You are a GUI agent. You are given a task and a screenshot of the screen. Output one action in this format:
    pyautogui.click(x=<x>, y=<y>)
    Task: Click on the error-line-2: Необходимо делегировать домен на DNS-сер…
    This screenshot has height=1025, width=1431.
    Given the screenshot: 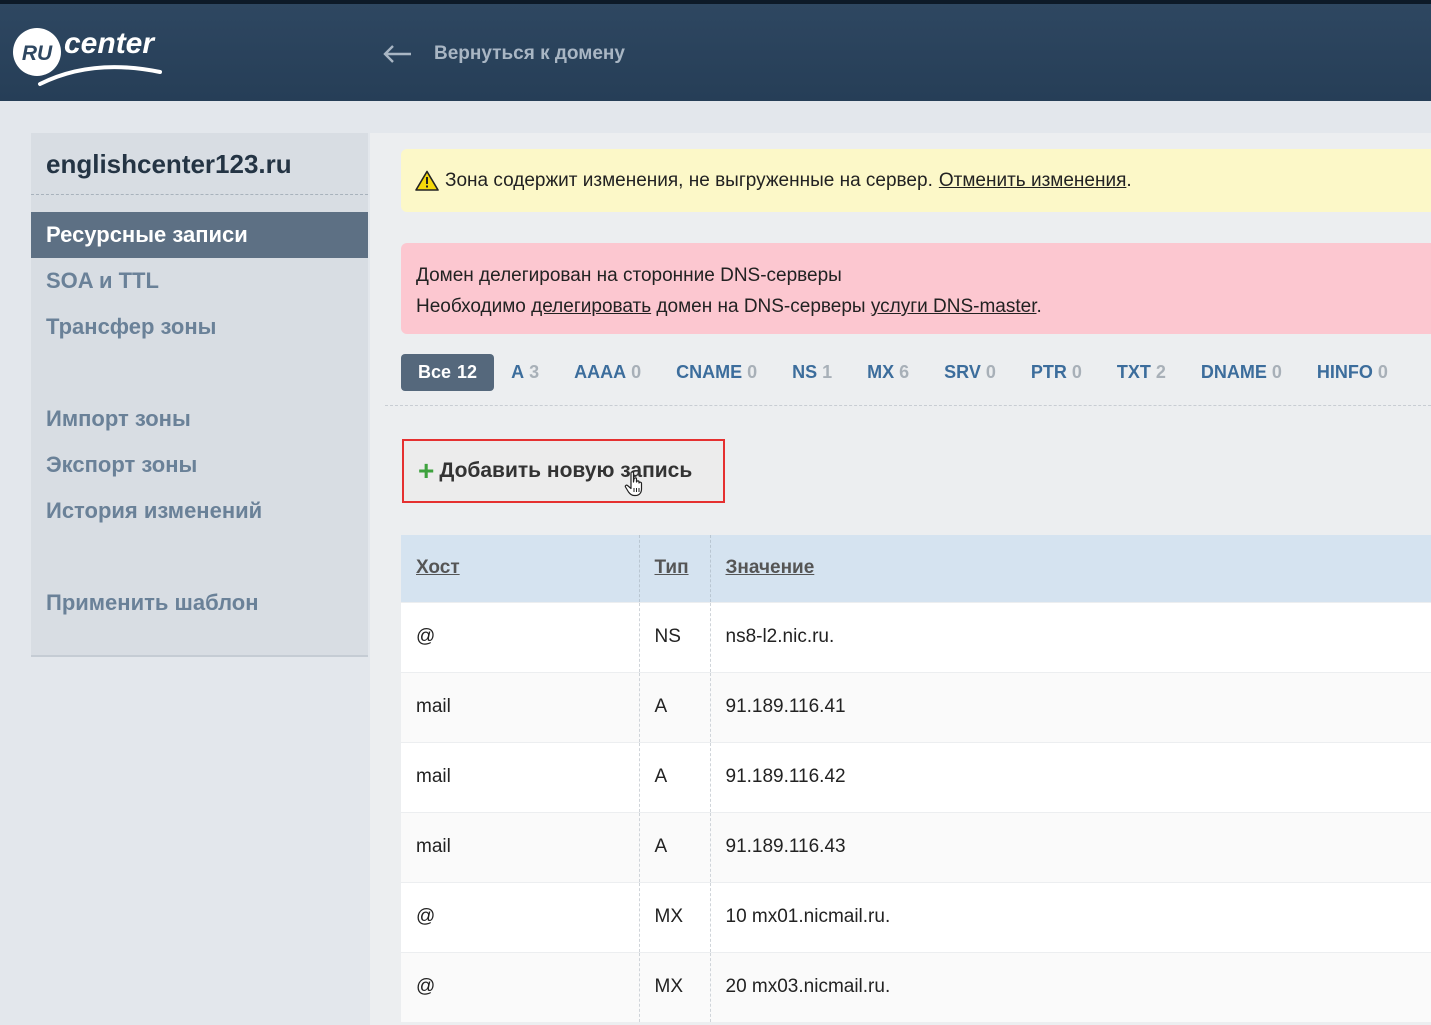 What is the action you would take?
    pyautogui.click(x=923, y=306)
    